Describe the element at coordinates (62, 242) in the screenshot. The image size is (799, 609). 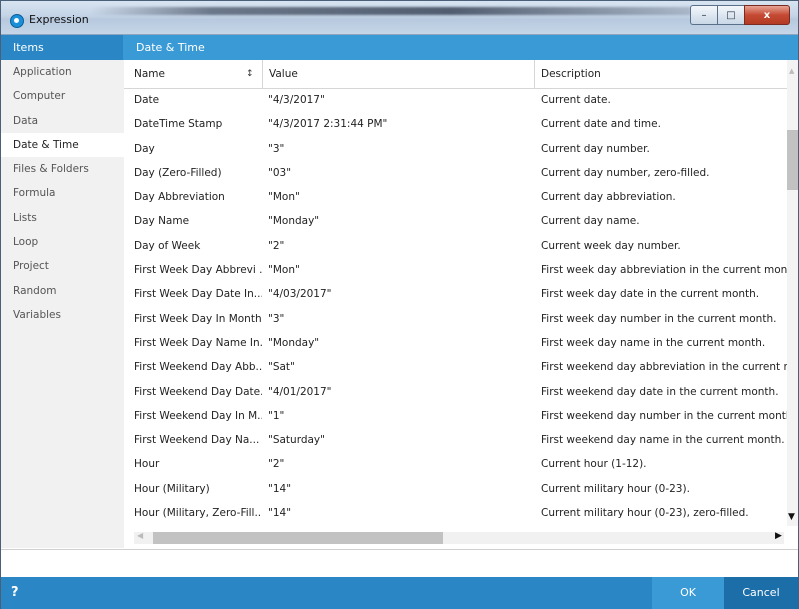
I see `sidebar-item: Loop` at that location.